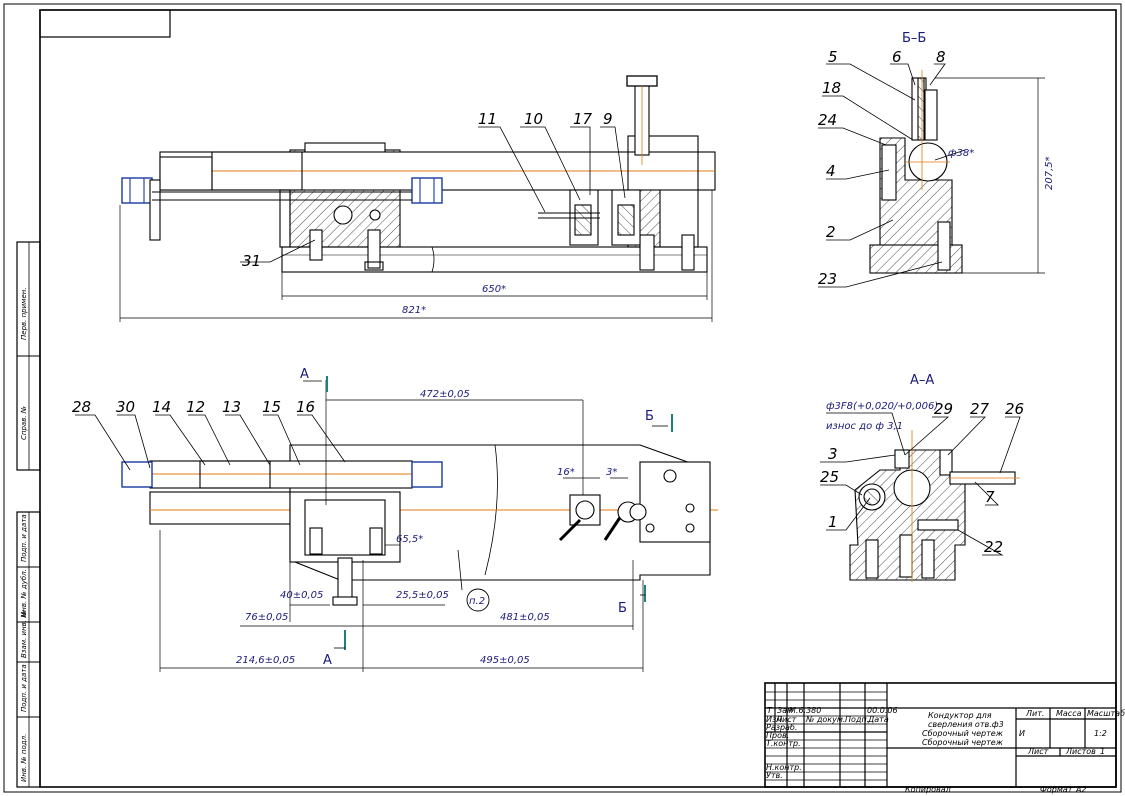 Image resolution: width=1125 pixels, height=796 pixels. I want to click on callout-30: 30, so click(125, 407).